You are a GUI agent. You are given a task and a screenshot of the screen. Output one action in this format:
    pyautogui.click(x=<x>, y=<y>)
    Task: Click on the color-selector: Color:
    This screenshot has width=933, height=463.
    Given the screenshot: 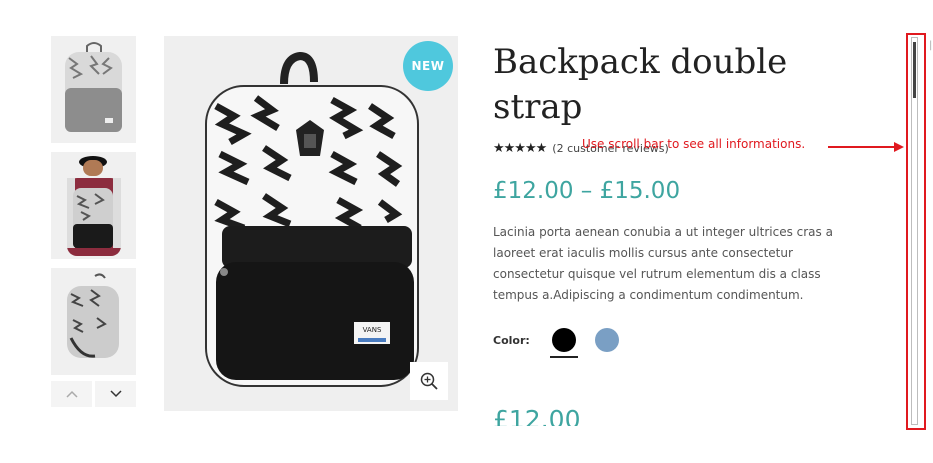 What is the action you would take?
    pyautogui.click(x=678, y=343)
    